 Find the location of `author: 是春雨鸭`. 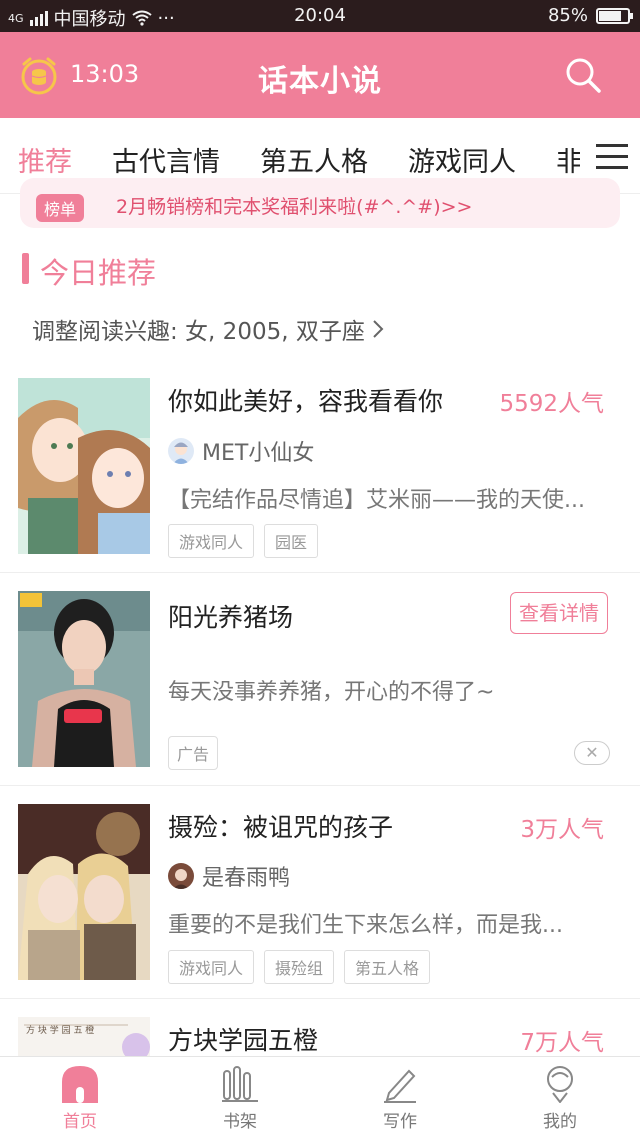

author: 是春雨鸭 is located at coordinates (229, 876).